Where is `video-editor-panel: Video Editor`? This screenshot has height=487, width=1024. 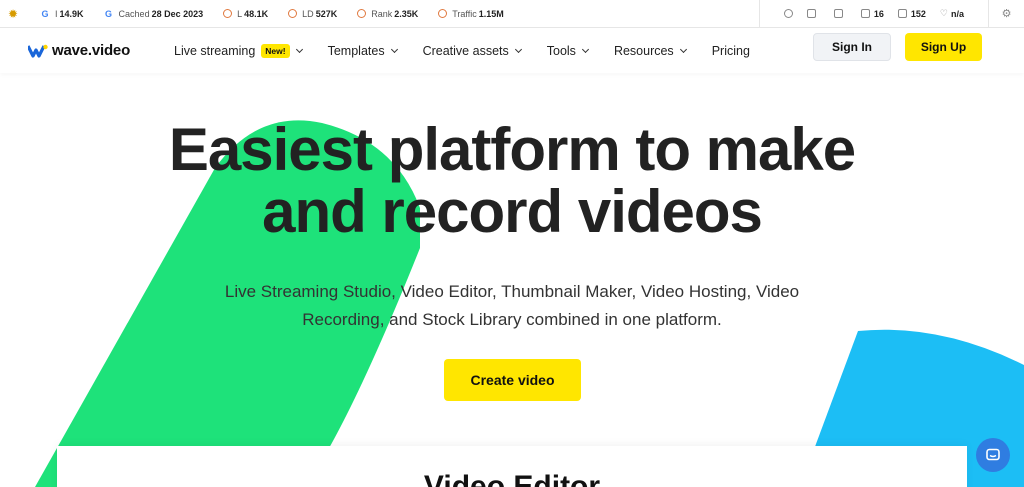
video-editor-panel: Video Editor is located at coordinates (512, 466).